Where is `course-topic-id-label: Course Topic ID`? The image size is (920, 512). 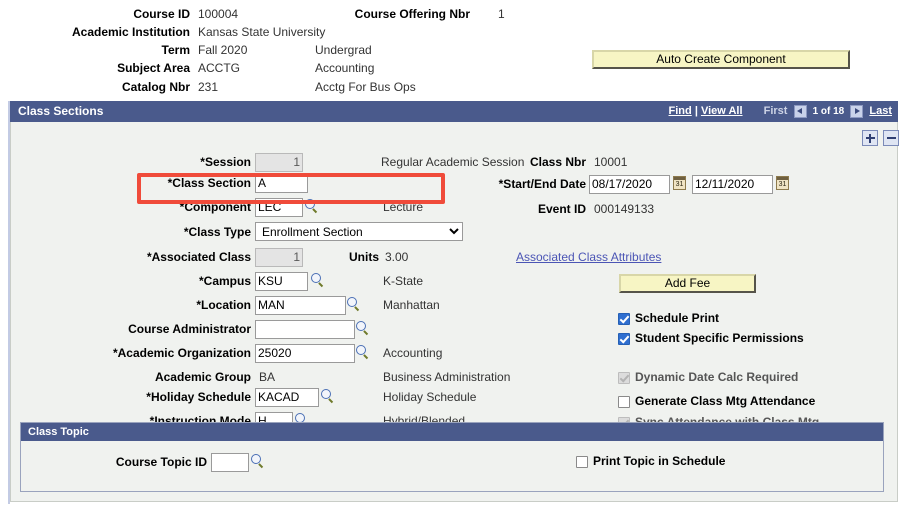
course-topic-id-label: Course Topic ID is located at coordinates (161, 462).